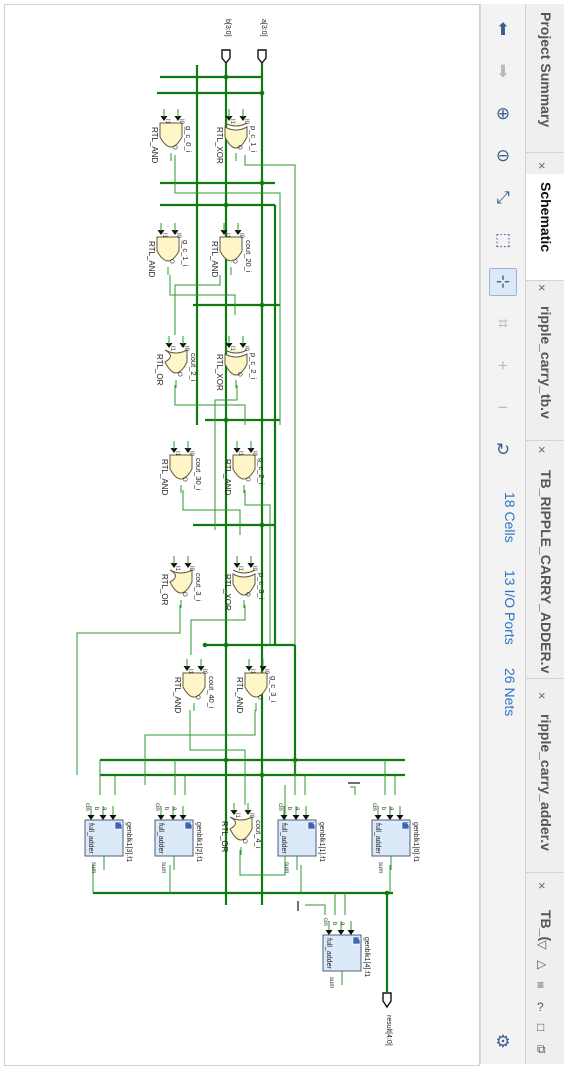 This screenshot has height=1068, width=564. I want to click on port-a-symbol, so click(262, 57).